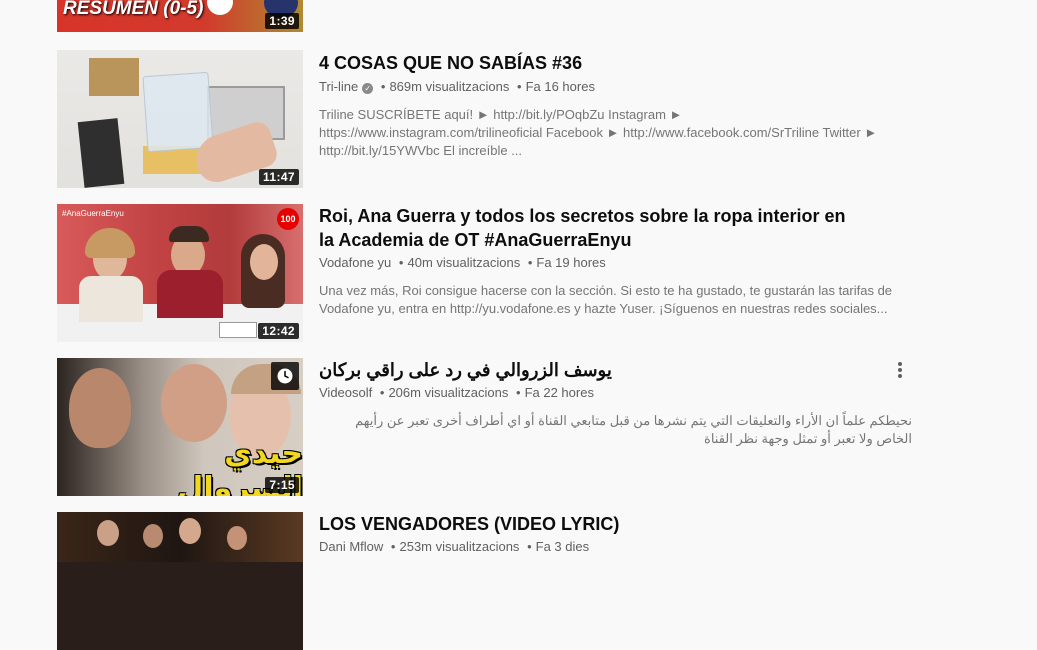 Image resolution: width=1037 pixels, height=650 pixels. I want to click on video-duration: 12:42, so click(278, 331).